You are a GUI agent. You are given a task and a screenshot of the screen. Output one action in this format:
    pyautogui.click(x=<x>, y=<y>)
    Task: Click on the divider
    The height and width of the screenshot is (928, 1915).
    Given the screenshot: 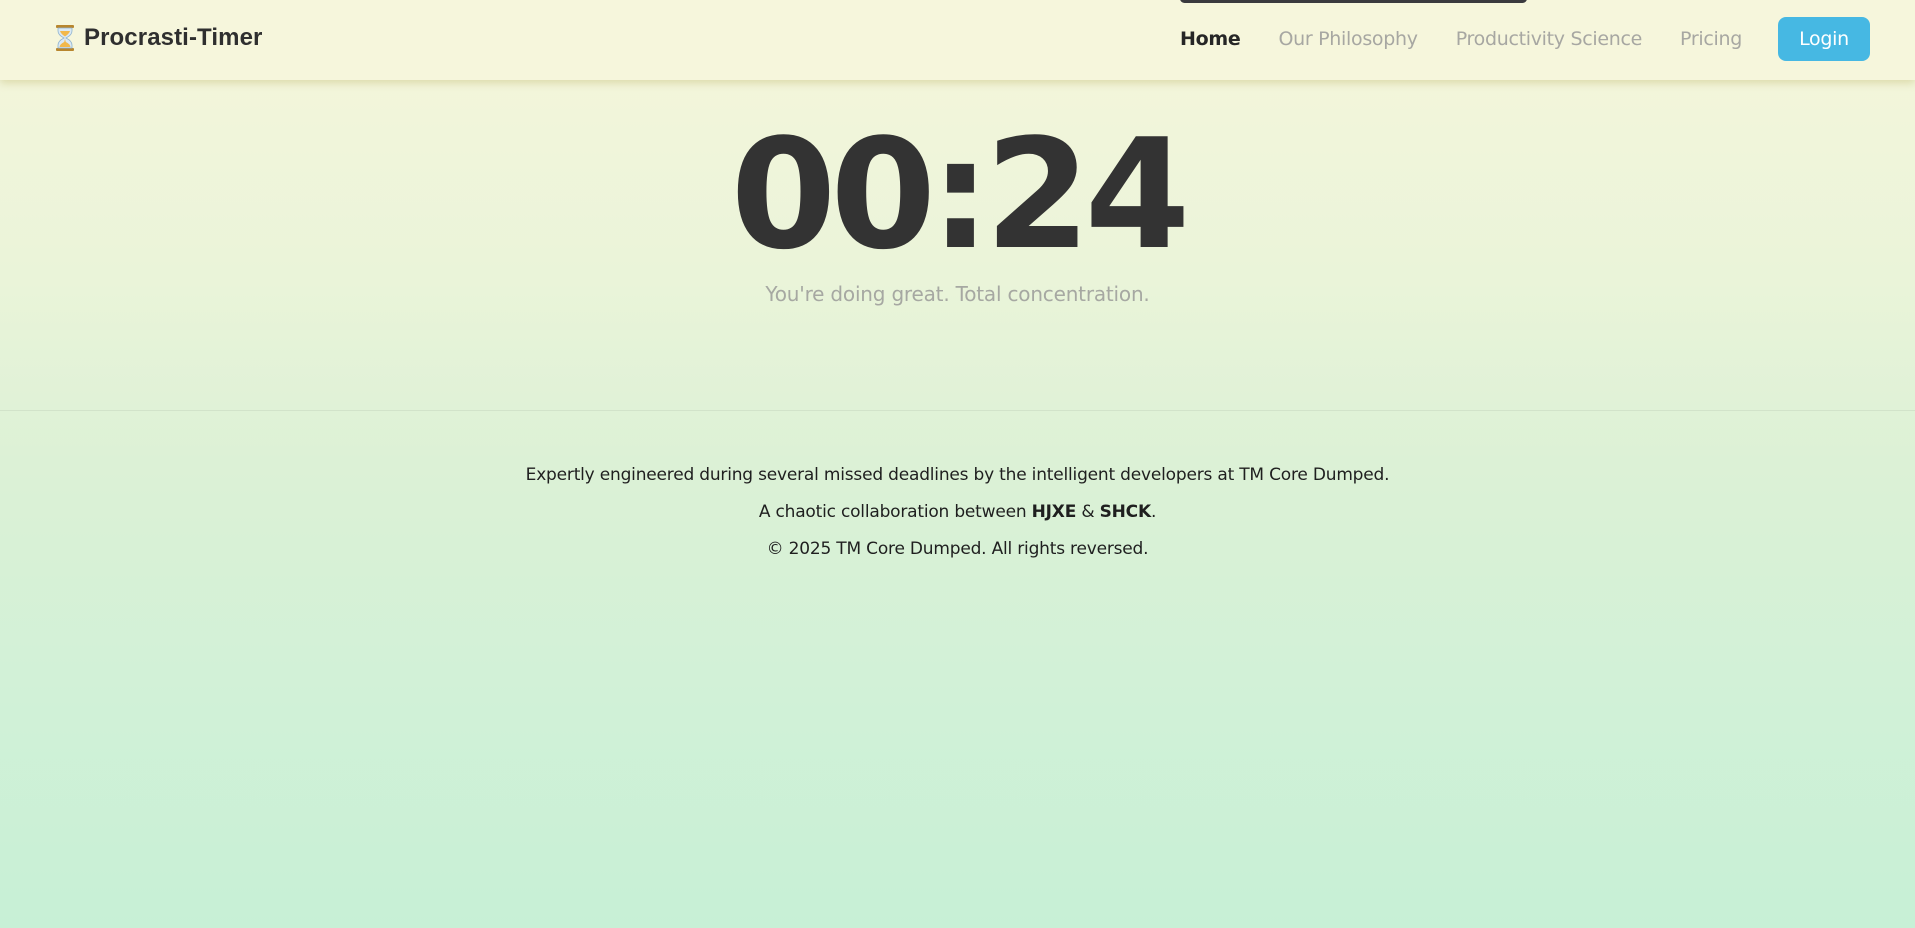 What is the action you would take?
    pyautogui.click(x=957, y=410)
    